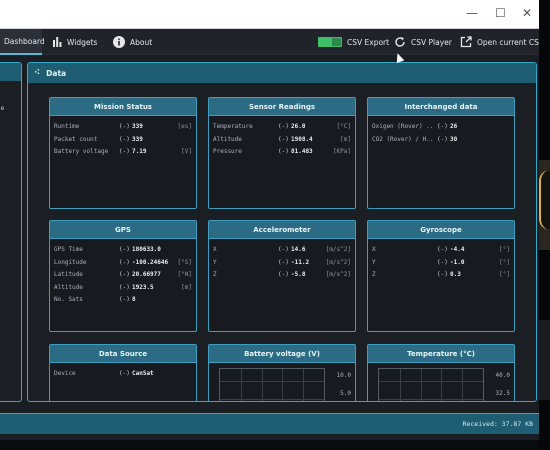 The width and height of the screenshot is (550, 450). Describe the element at coordinates (184, 126) in the screenshot. I see `row-unit: [es]` at that location.